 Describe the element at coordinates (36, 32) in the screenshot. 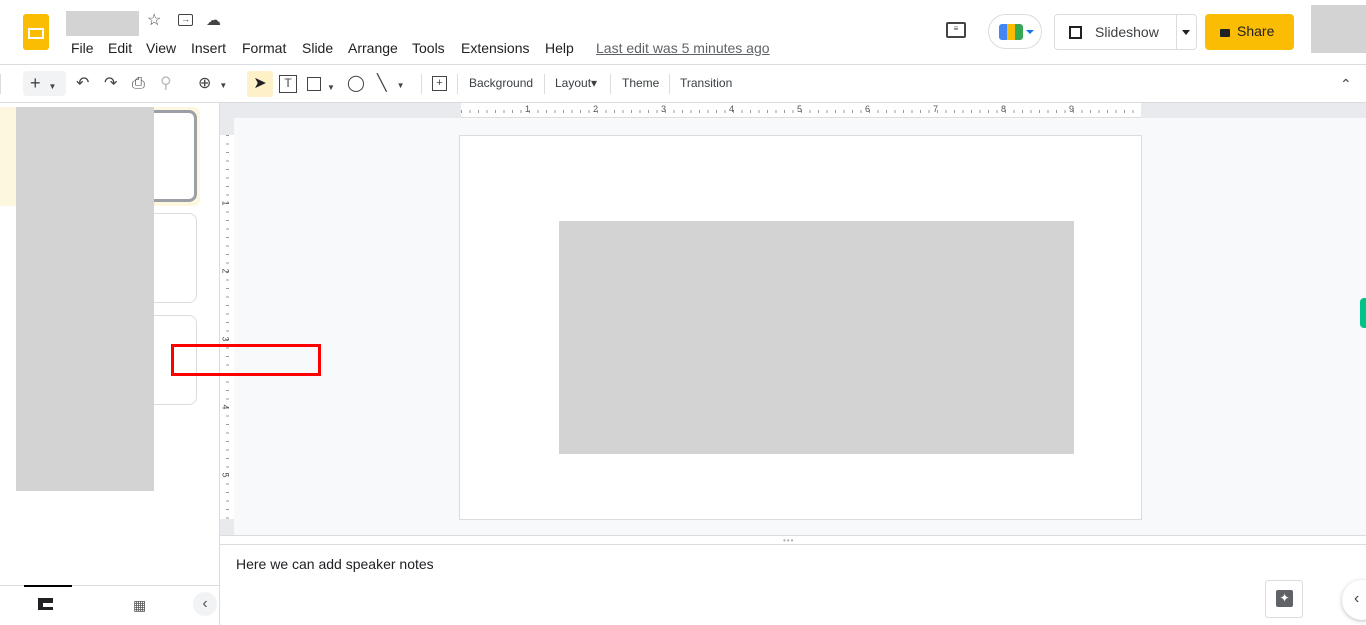

I see `slides-logo` at that location.